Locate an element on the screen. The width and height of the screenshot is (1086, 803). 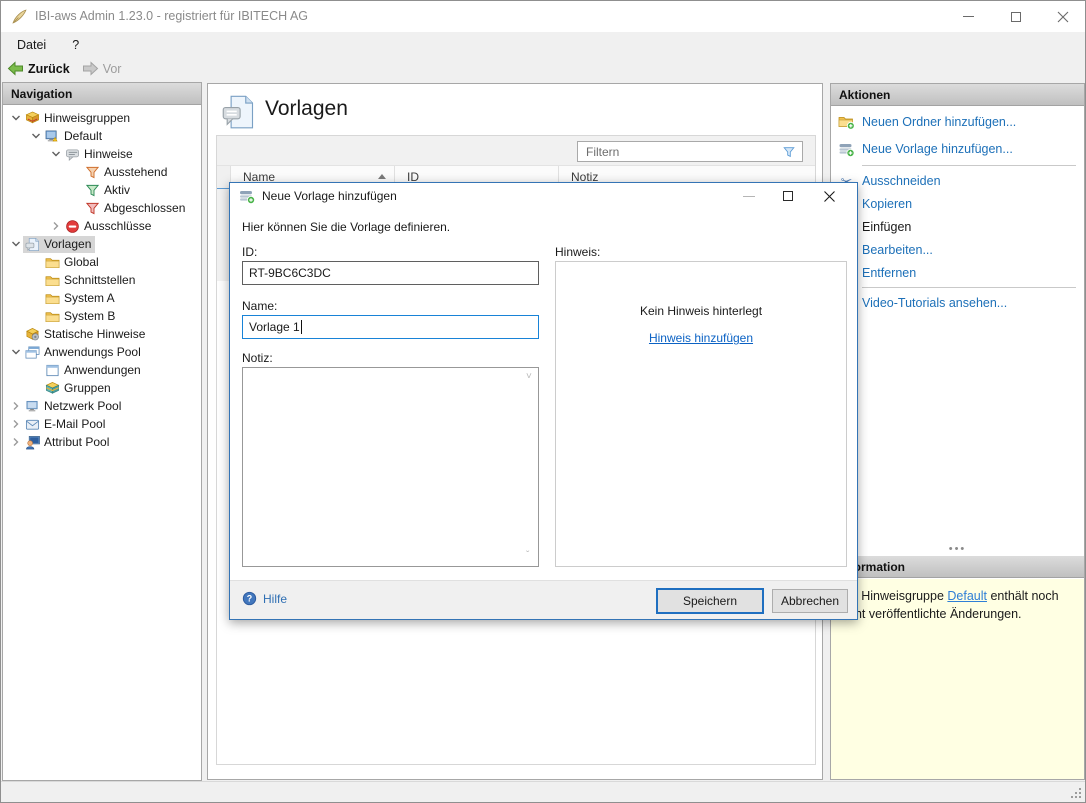
action-kopieren: Kopieren is located at coordinates (957, 203).